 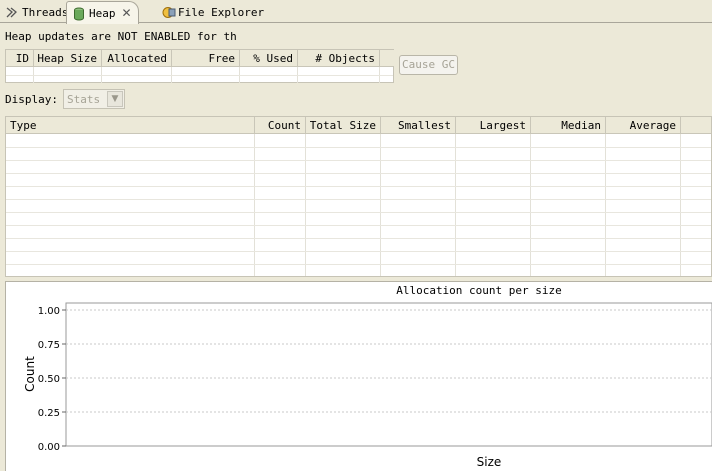 I want to click on y-tick-label: 0.25, so click(x=49, y=413).